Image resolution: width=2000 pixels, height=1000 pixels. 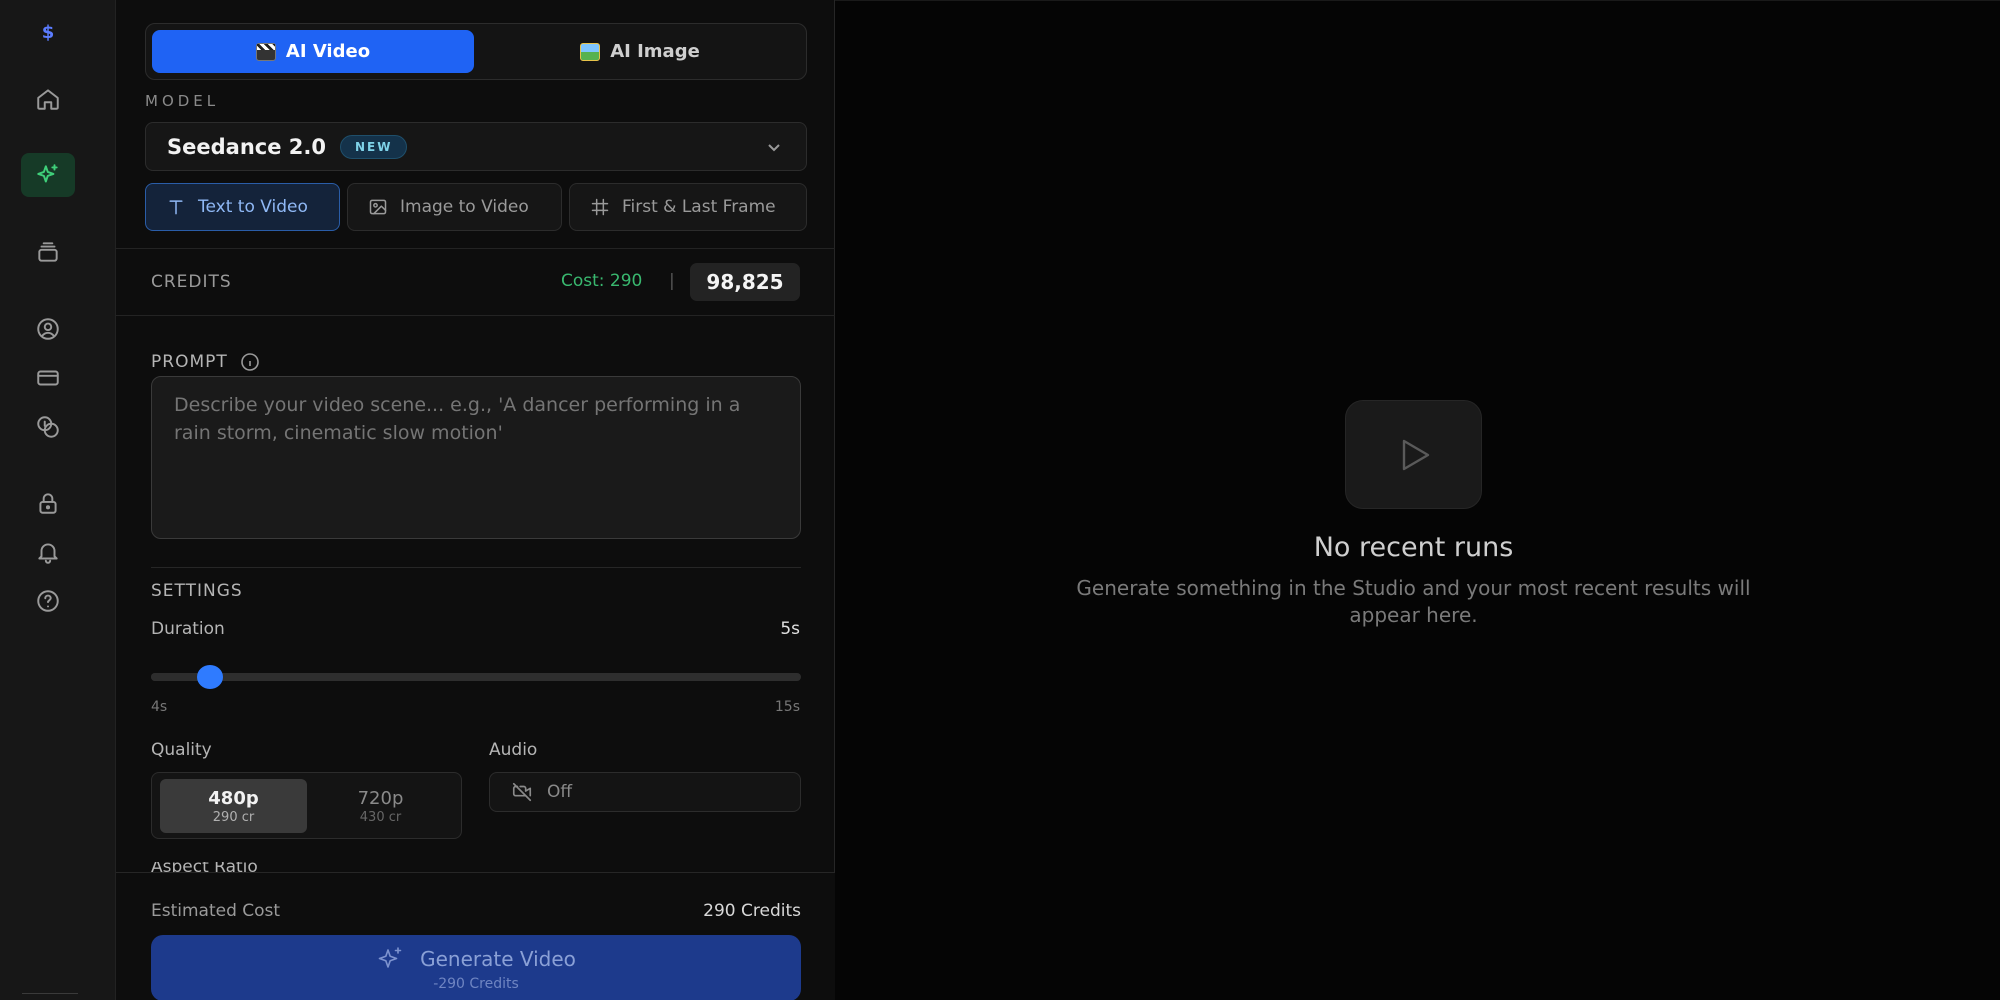 I want to click on quality-selector: 480p 290 cr 720p 430 cr, so click(x=306, y=805).